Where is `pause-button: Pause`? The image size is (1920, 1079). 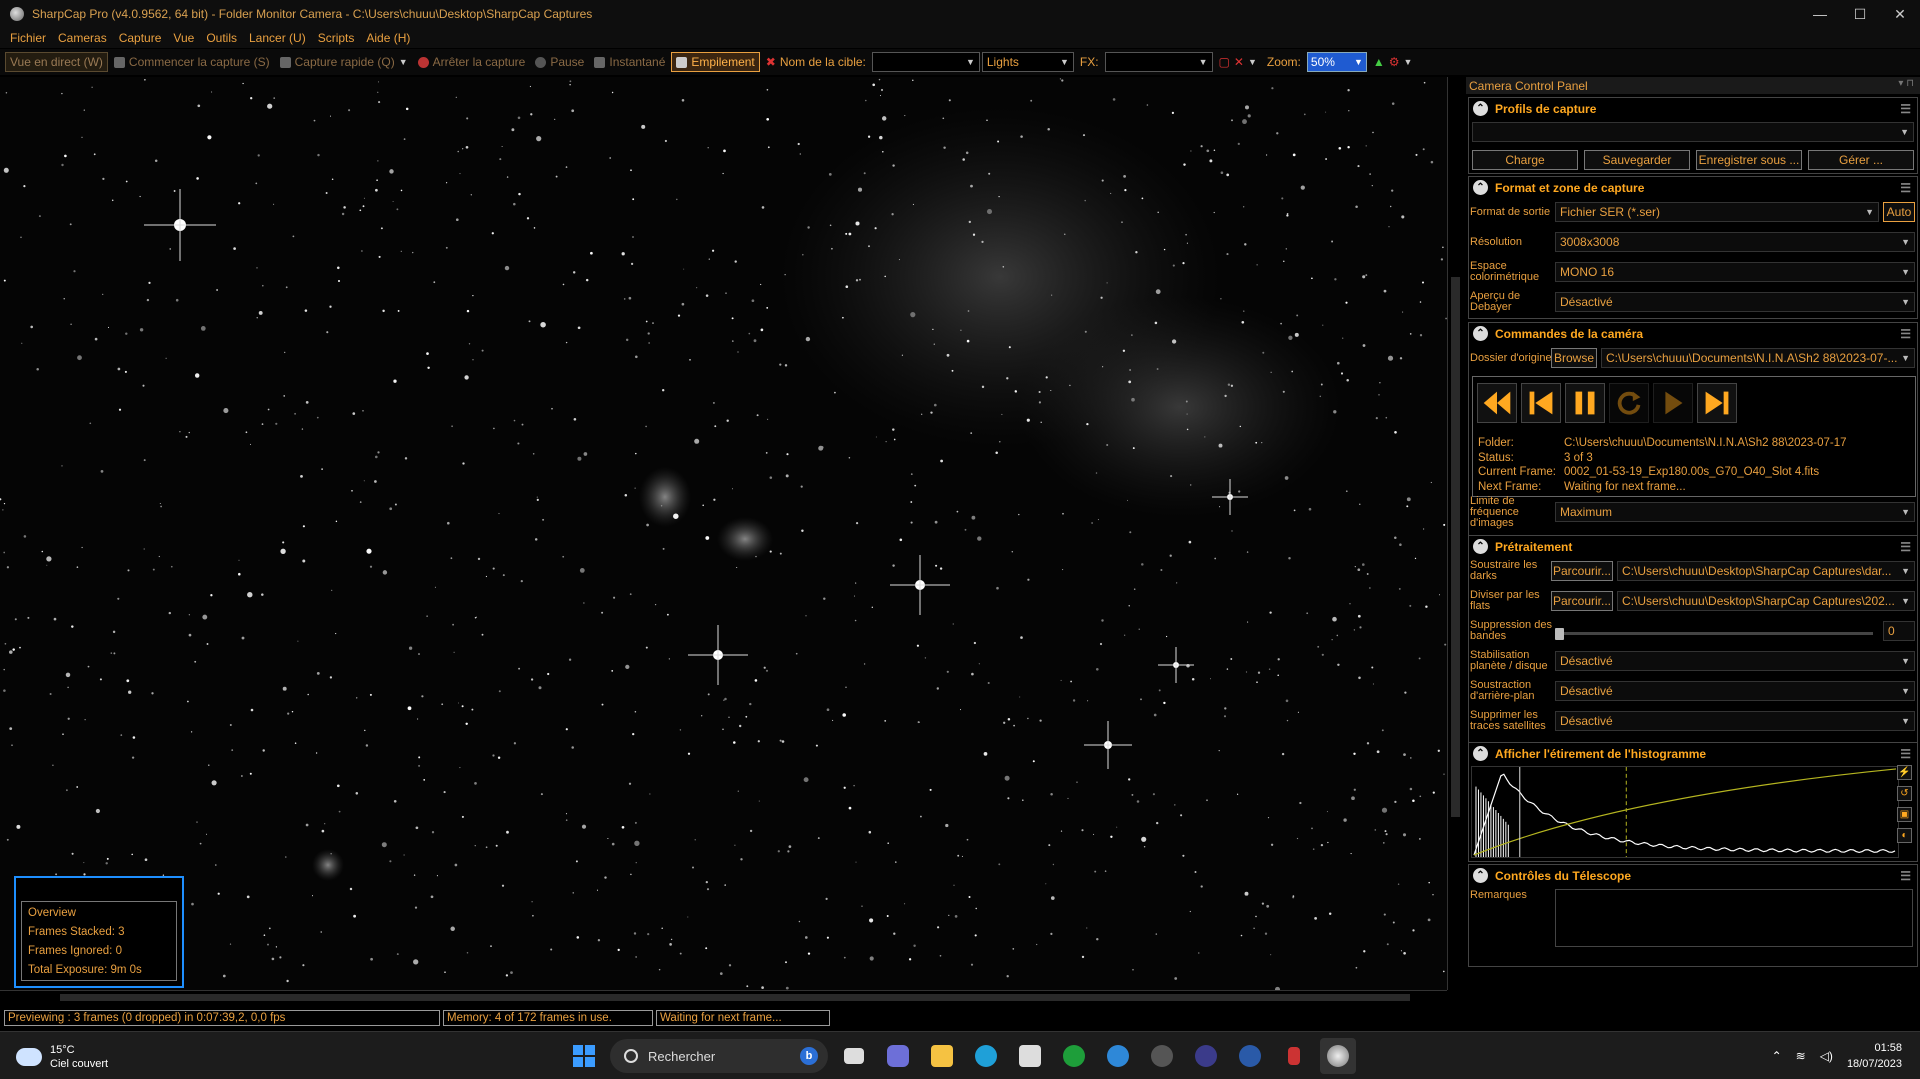 pause-button: Pause is located at coordinates (559, 62).